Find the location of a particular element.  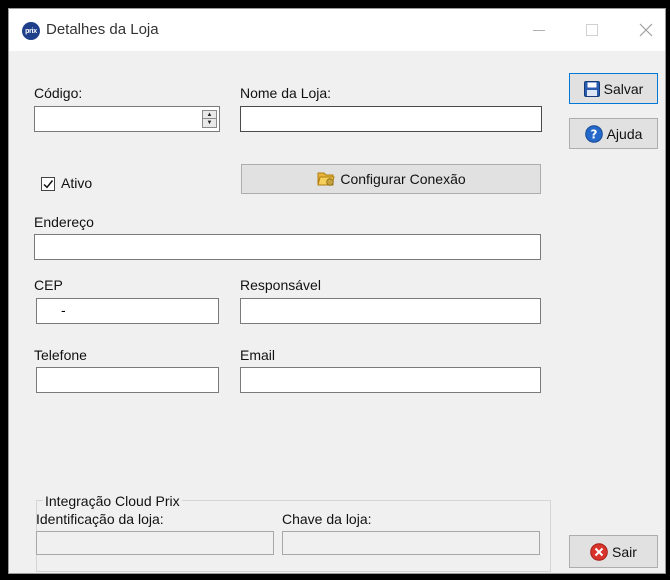

telefone-input is located at coordinates (127, 380).